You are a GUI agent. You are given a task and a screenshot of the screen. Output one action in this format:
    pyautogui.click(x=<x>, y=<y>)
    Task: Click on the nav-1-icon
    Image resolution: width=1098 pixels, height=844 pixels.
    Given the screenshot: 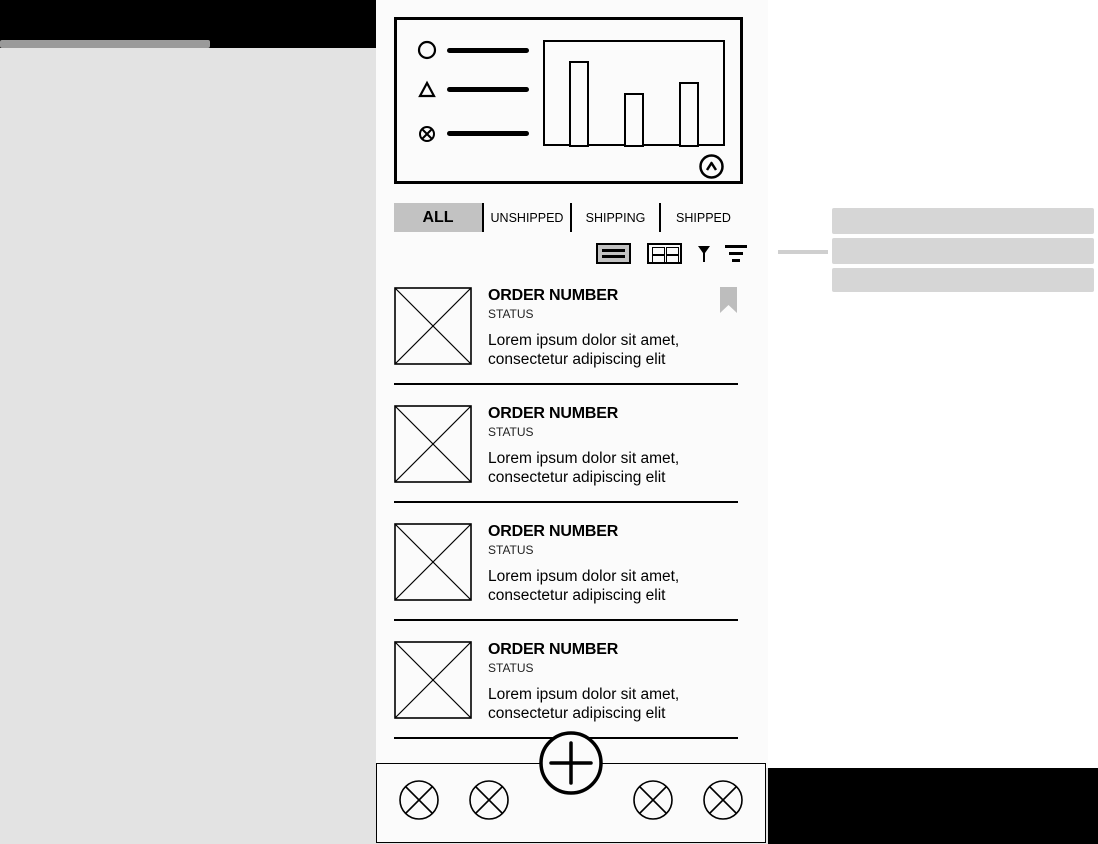 What is the action you would take?
    pyautogui.click(x=419, y=800)
    